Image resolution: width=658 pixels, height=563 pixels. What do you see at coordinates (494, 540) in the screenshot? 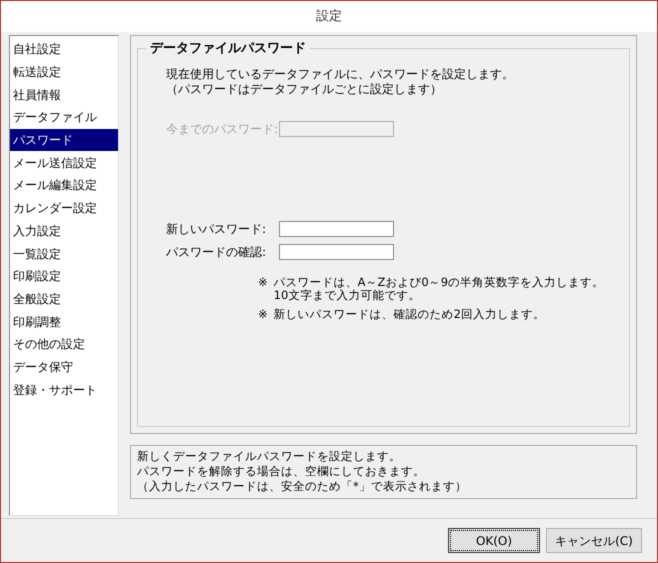
I see `ok-button: OK(O)` at bounding box center [494, 540].